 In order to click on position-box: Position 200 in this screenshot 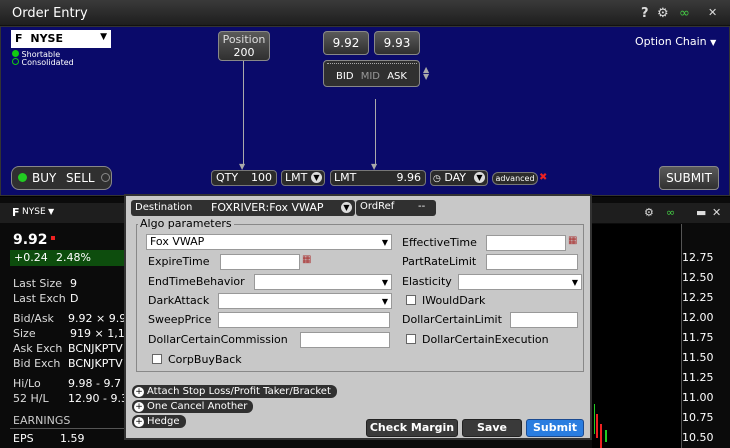, I will do `click(244, 46)`.